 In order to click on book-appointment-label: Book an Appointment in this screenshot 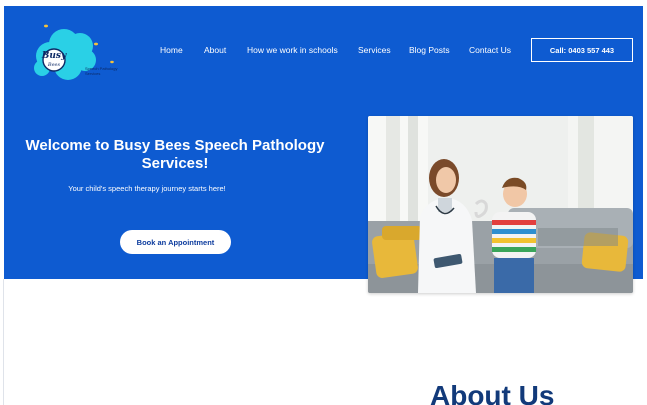, I will do `click(175, 242)`.